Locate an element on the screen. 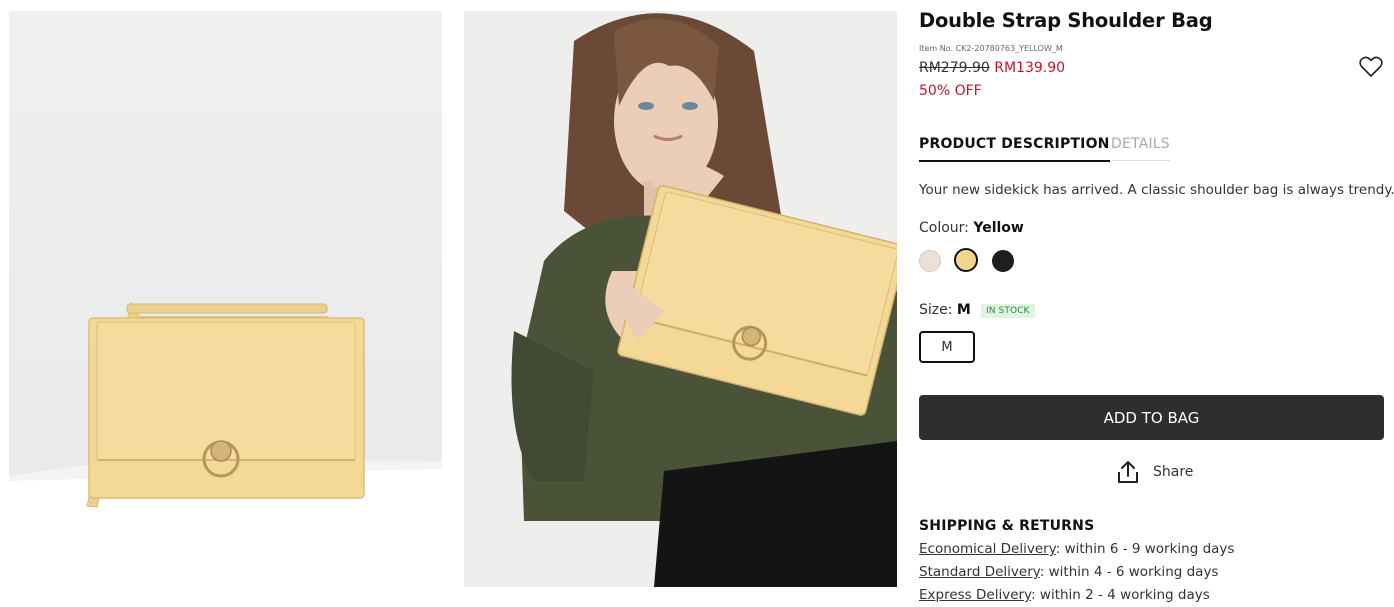 The width and height of the screenshot is (1394, 607). colour-label: Colour: Yellow is located at coordinates (971, 228).